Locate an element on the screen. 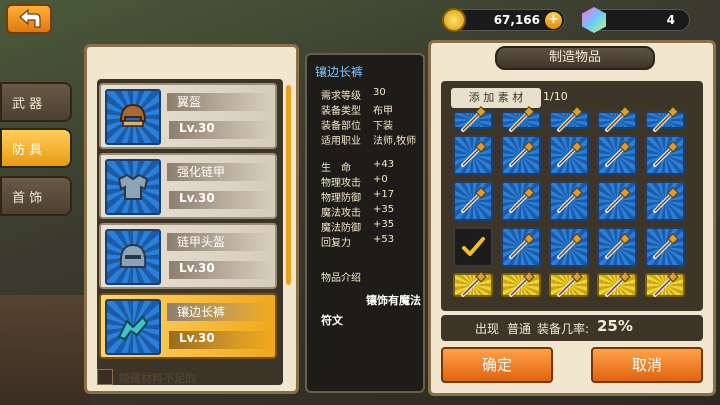  confirm-button: 确定 is located at coordinates (497, 365).